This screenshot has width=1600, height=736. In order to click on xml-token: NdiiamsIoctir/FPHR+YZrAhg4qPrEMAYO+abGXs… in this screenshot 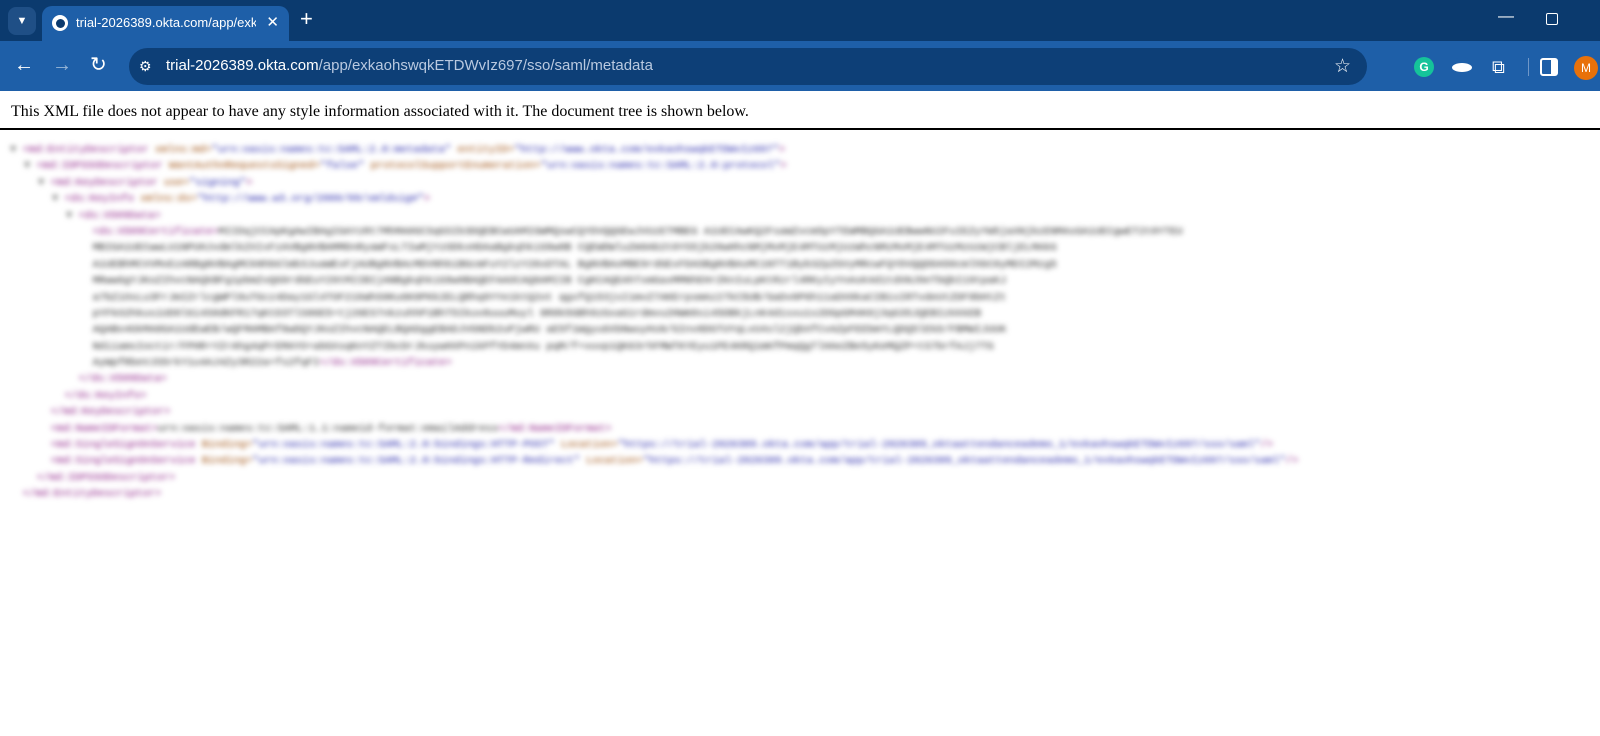, I will do `click(543, 346)`.